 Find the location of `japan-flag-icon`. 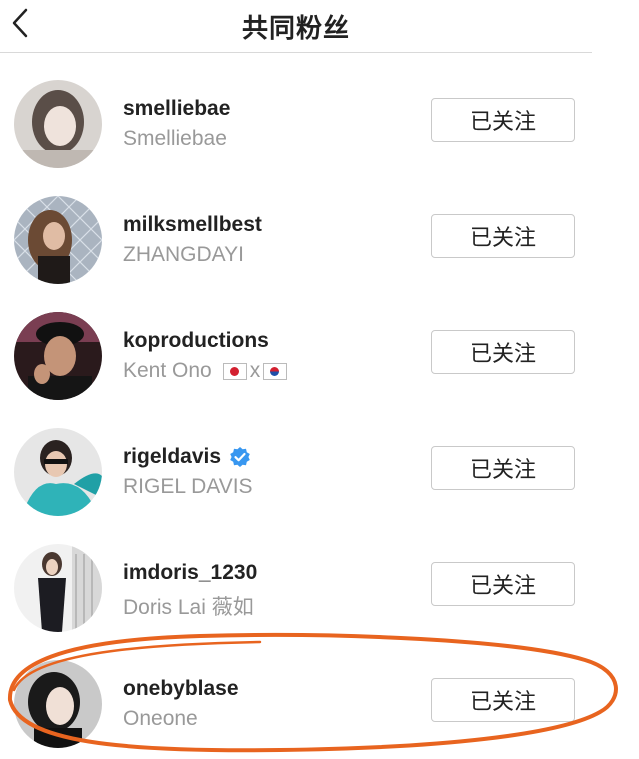

japan-flag-icon is located at coordinates (234, 371).